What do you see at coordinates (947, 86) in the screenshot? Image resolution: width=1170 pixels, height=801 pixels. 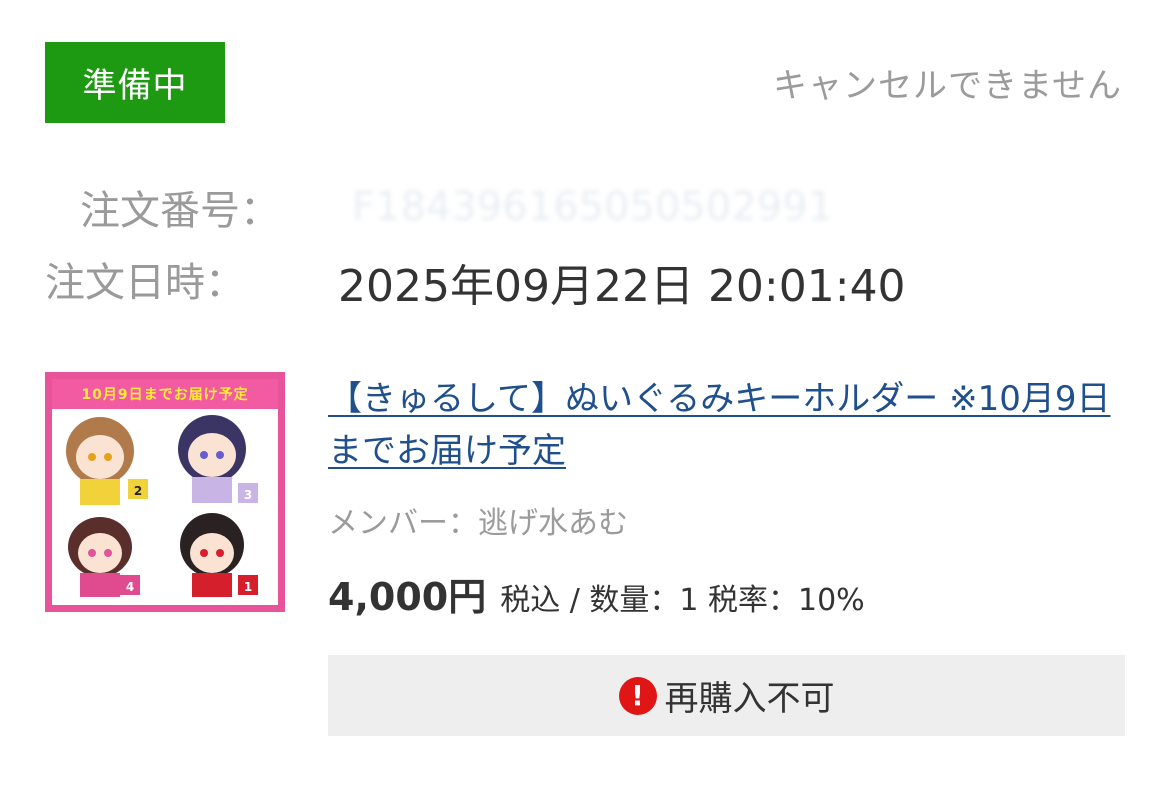 I see `cancel-unavailable-note: キャンセルできません` at bounding box center [947, 86].